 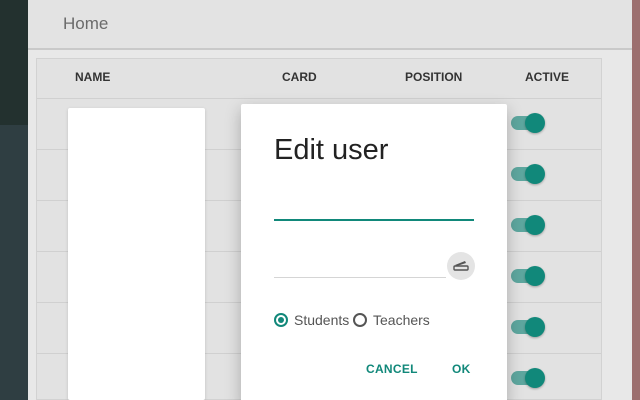 What do you see at coordinates (374, 210) in the screenshot?
I see `name-input` at bounding box center [374, 210].